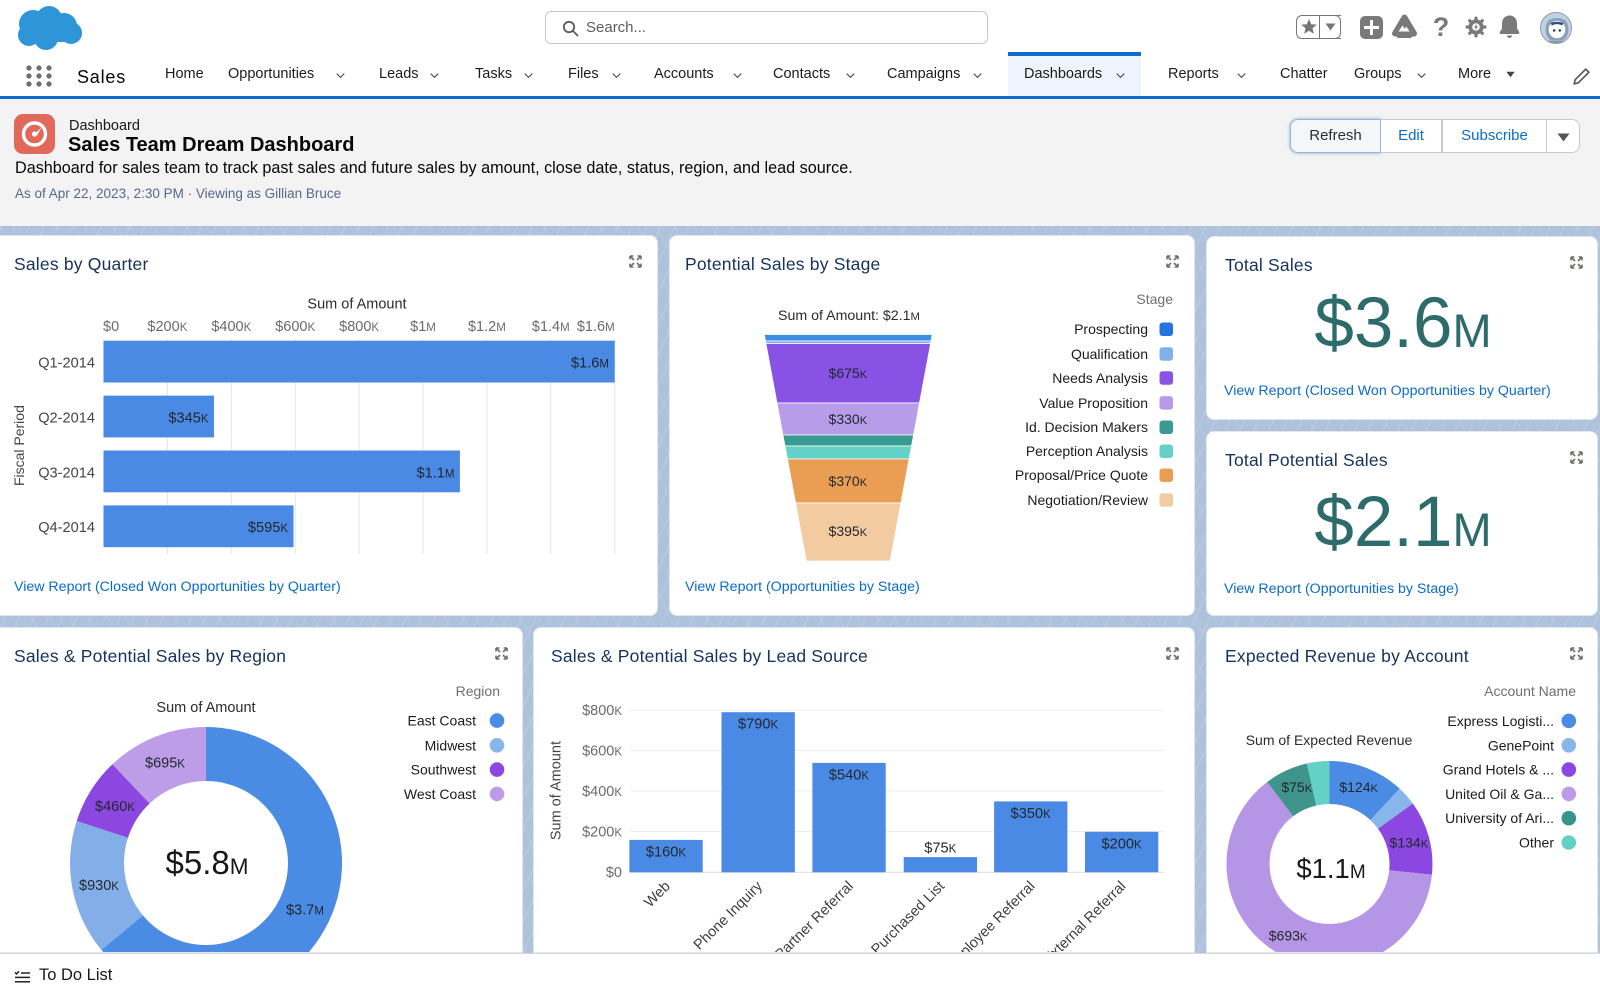 The height and width of the screenshot is (1000, 1600). Describe the element at coordinates (1530, 691) in the screenshot. I see `svg-text: Account Name` at that location.